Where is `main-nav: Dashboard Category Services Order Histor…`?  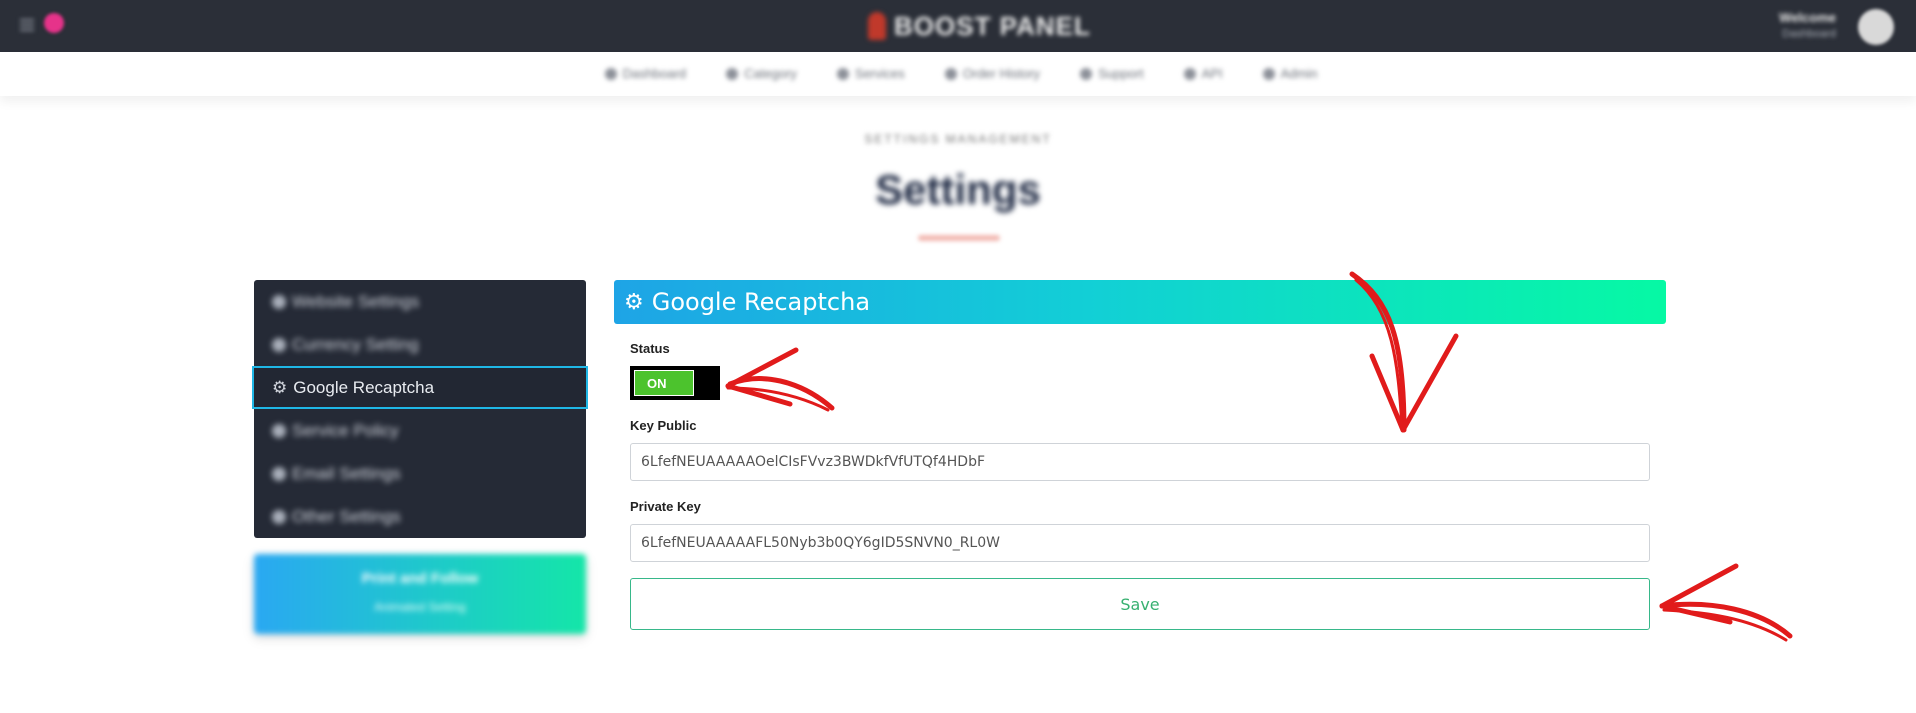
main-nav: Dashboard Category Services Order Histor… is located at coordinates (958, 74).